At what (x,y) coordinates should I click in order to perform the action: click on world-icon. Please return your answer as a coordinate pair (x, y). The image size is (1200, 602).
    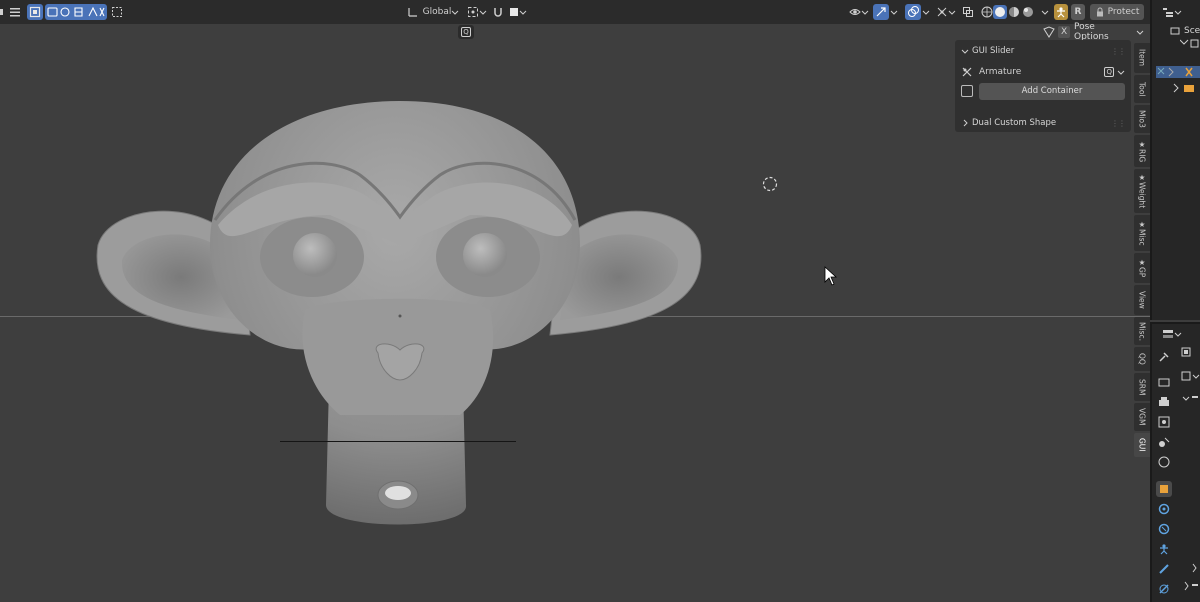
    Looking at the image, I should click on (1164, 462).